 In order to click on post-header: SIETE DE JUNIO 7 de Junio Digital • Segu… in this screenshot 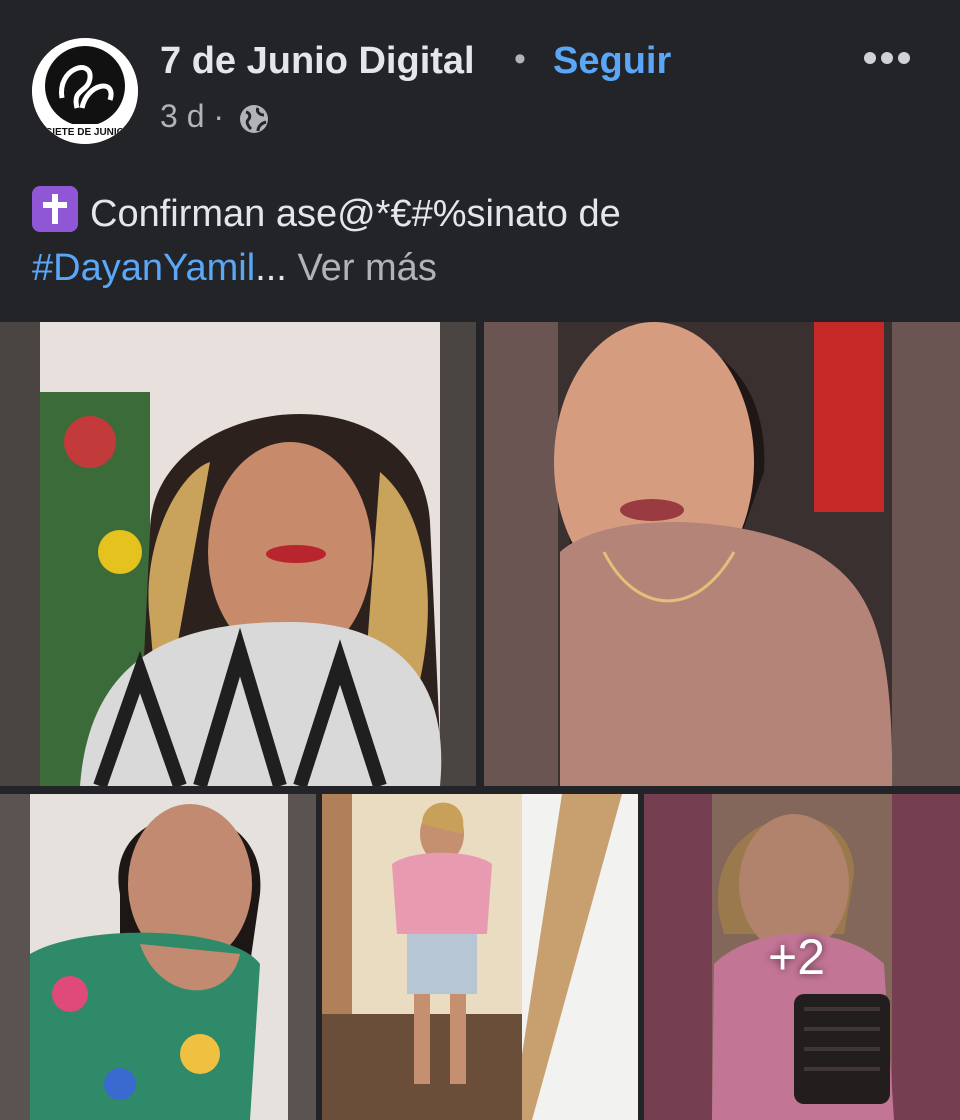, I will do `click(480, 80)`.